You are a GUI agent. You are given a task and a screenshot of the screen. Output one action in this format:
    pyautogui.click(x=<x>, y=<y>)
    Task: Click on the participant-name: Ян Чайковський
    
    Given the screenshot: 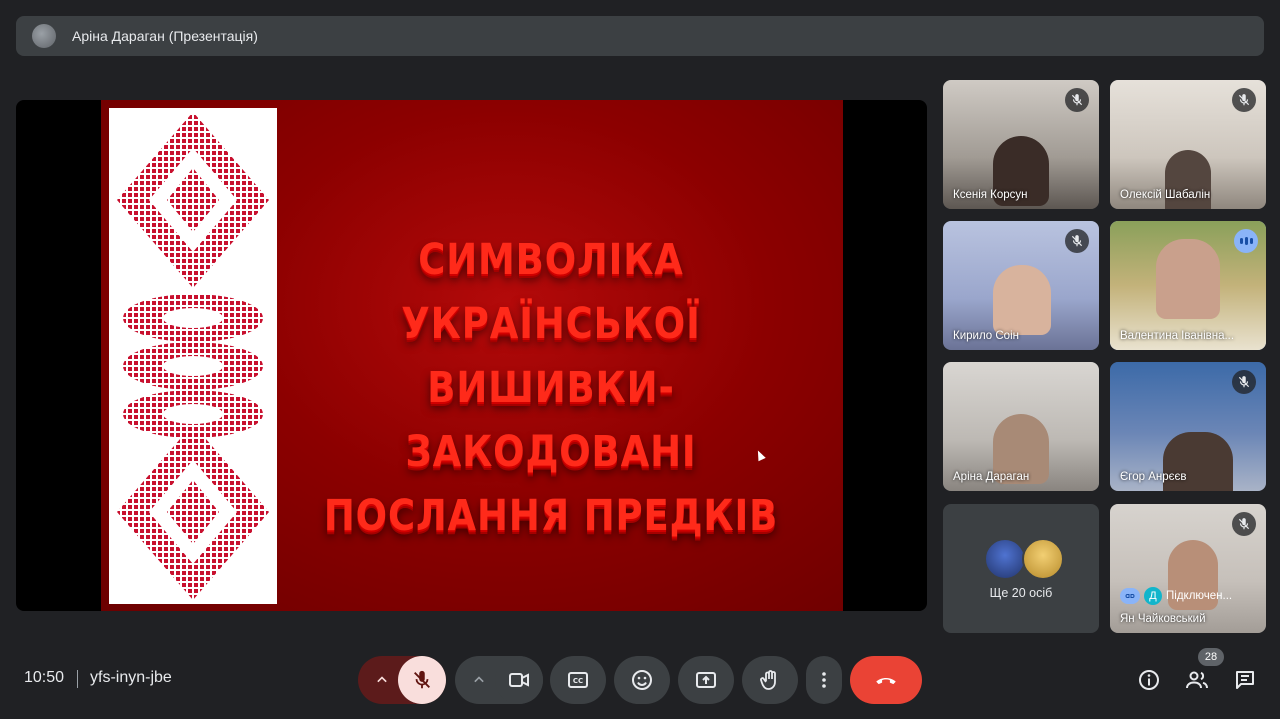 What is the action you would take?
    pyautogui.click(x=1163, y=619)
    